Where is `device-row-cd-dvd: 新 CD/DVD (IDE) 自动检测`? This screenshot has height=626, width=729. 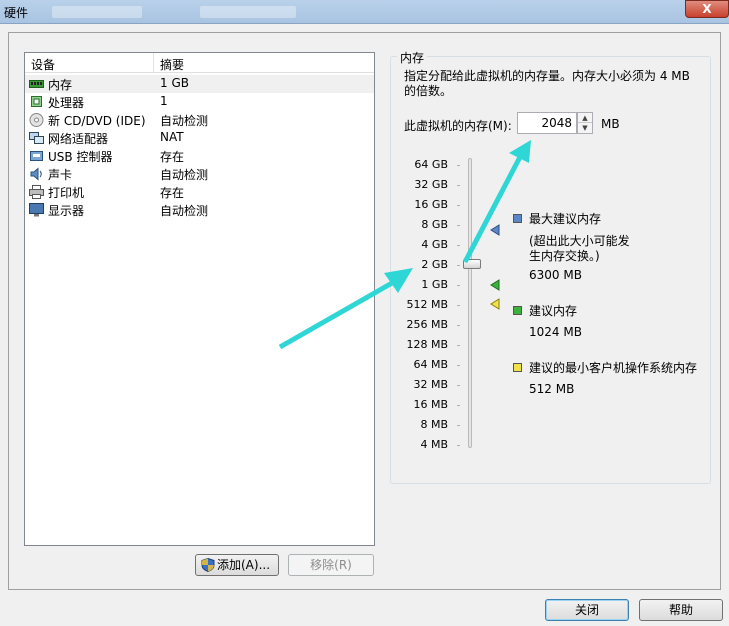 device-row-cd-dvd: 新 CD/DVD (IDE) 自动检测 is located at coordinates (199, 120).